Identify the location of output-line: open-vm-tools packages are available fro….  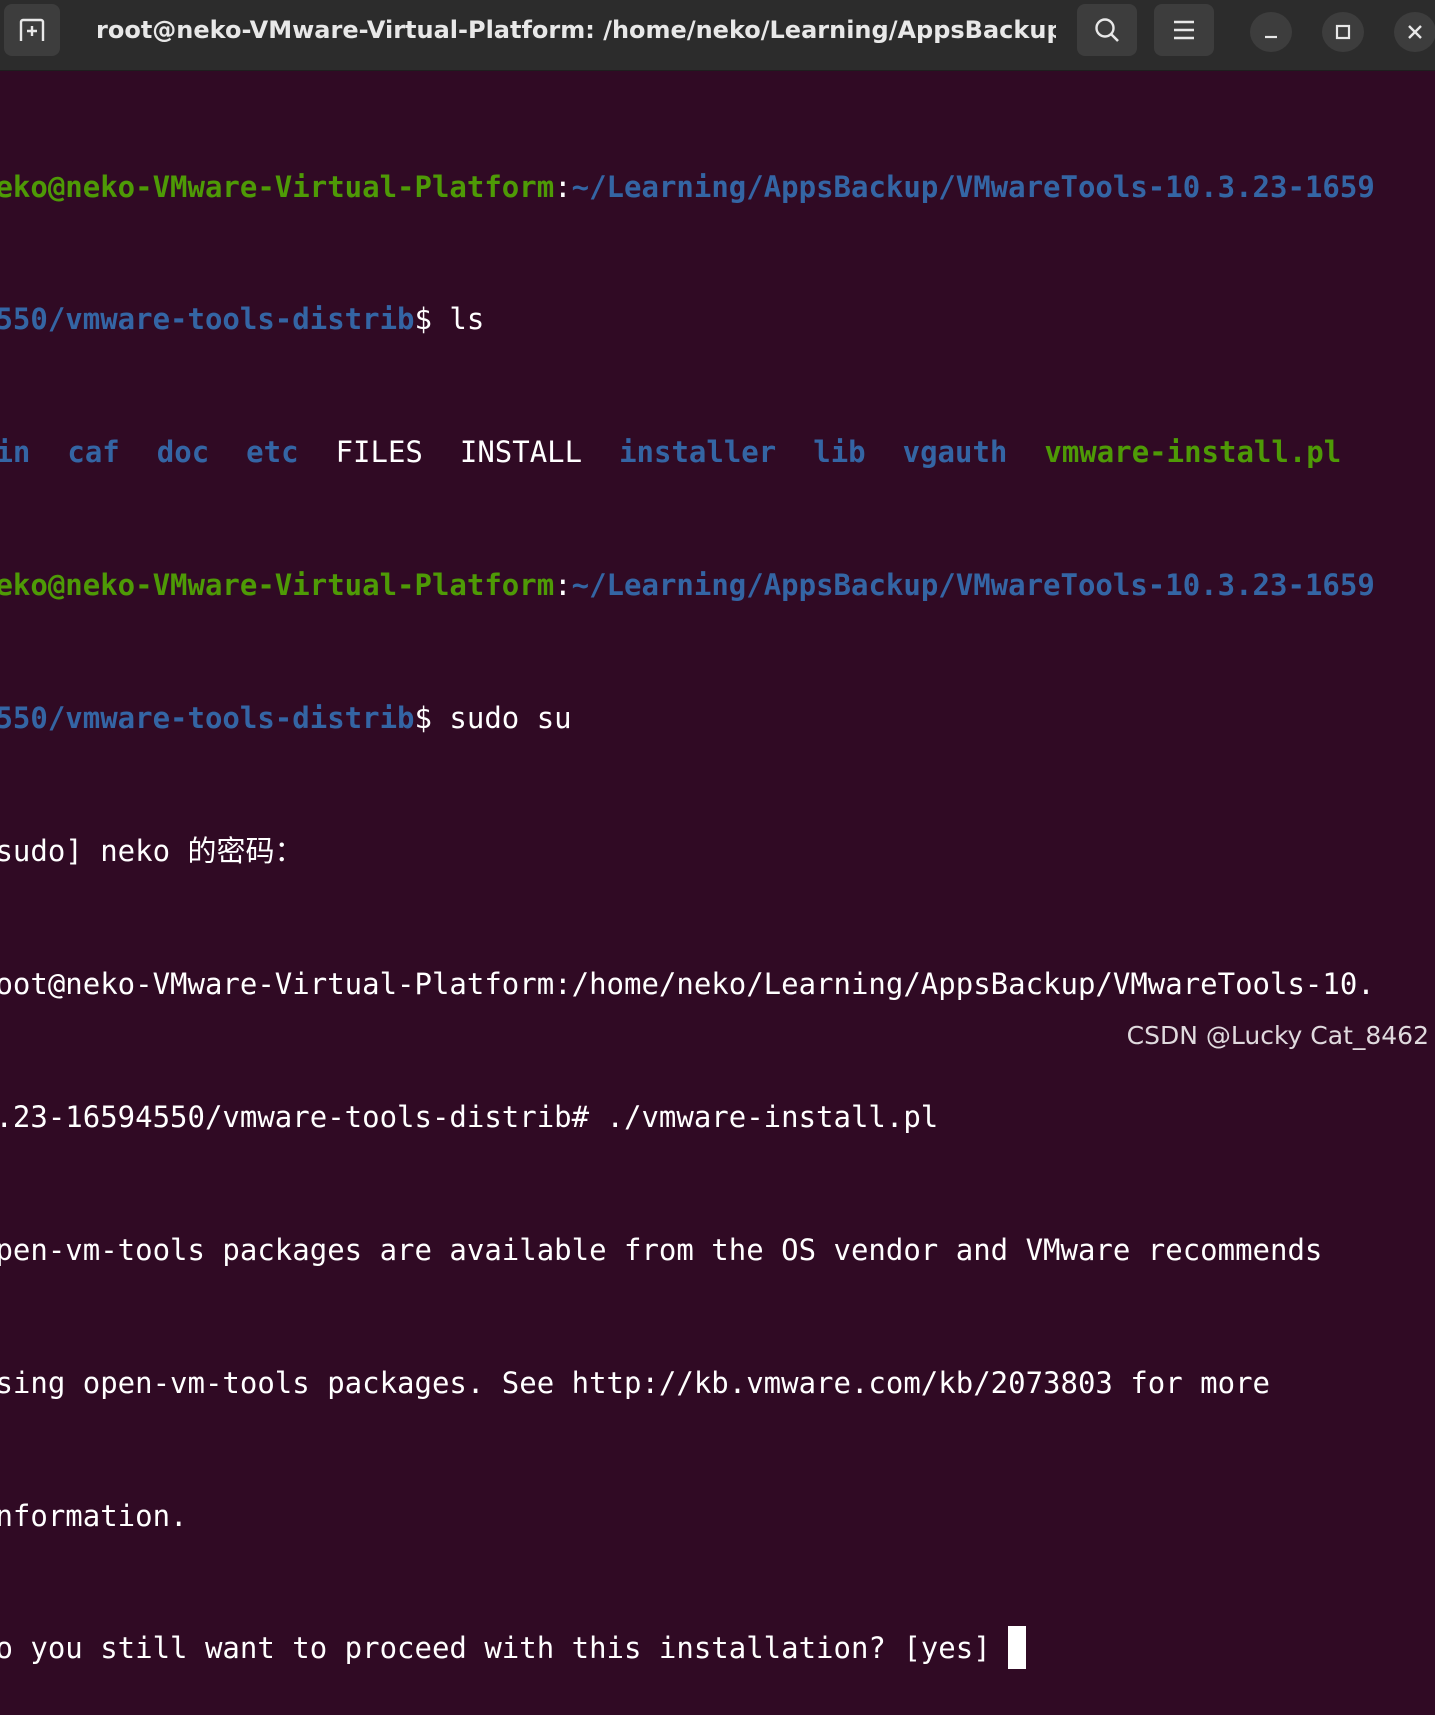
(661, 1249).